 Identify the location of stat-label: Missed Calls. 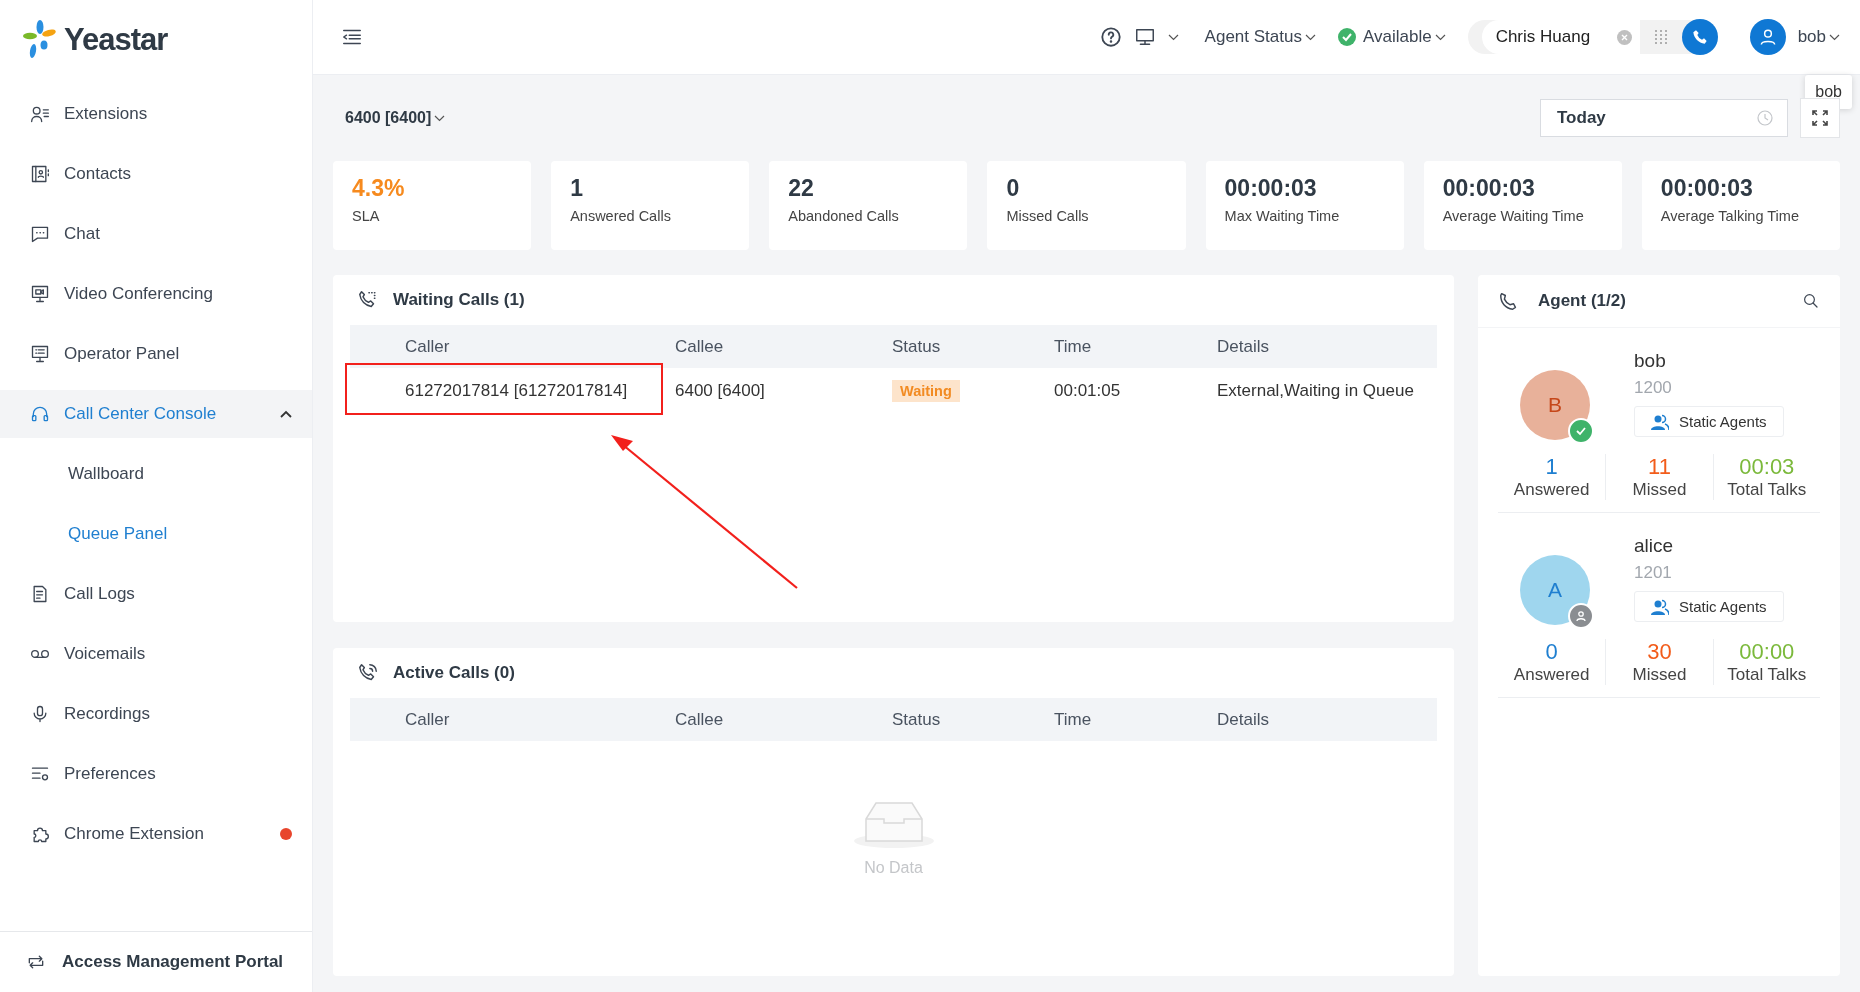
(1048, 216).